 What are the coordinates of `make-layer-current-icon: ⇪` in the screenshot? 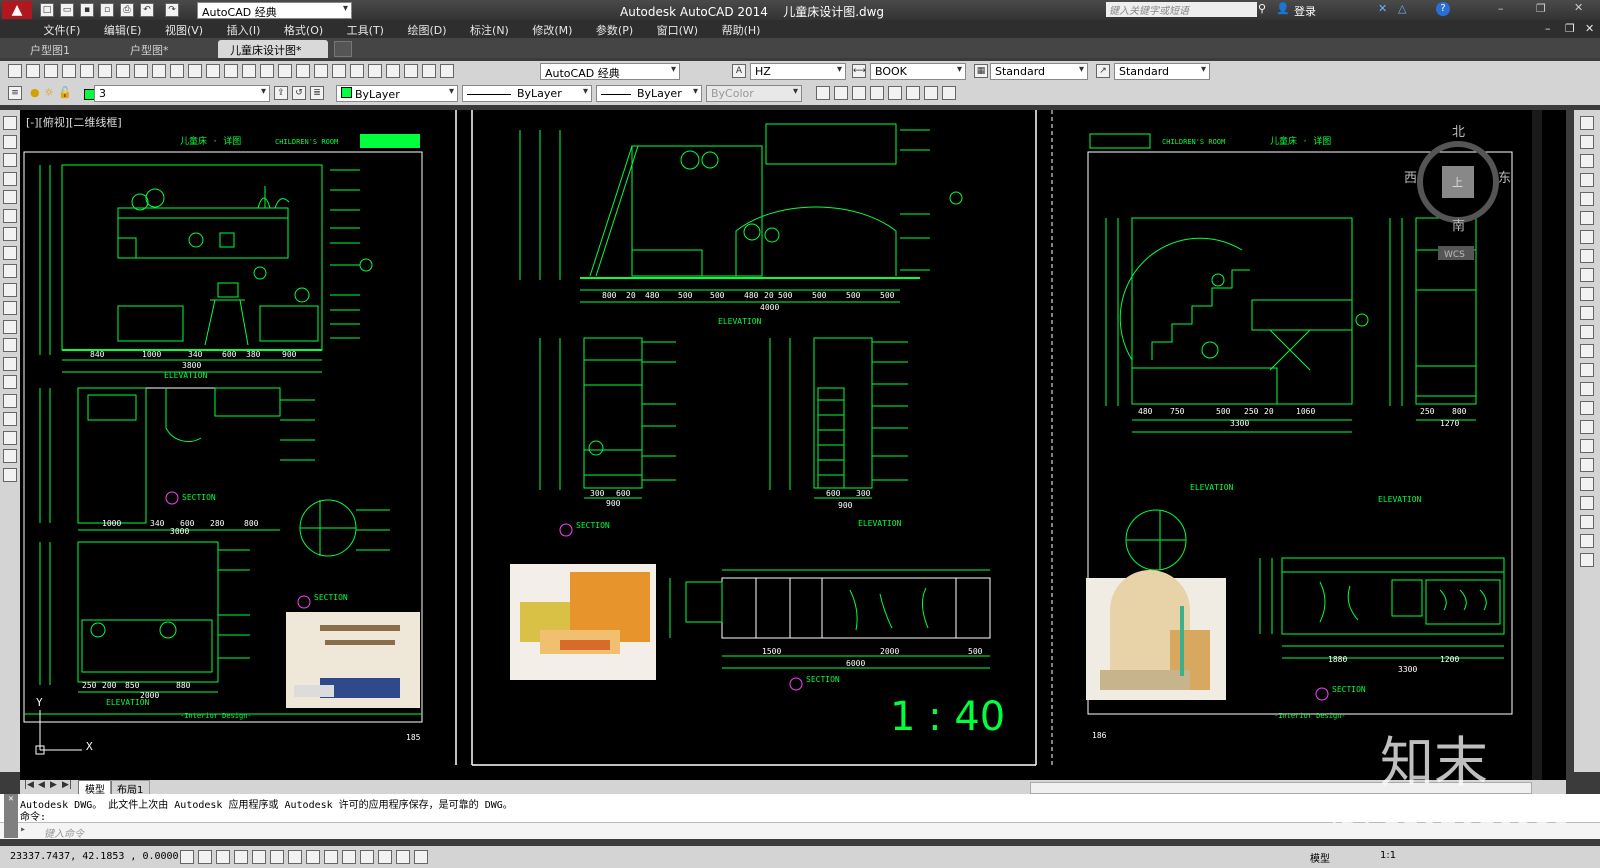 It's located at (281, 93).